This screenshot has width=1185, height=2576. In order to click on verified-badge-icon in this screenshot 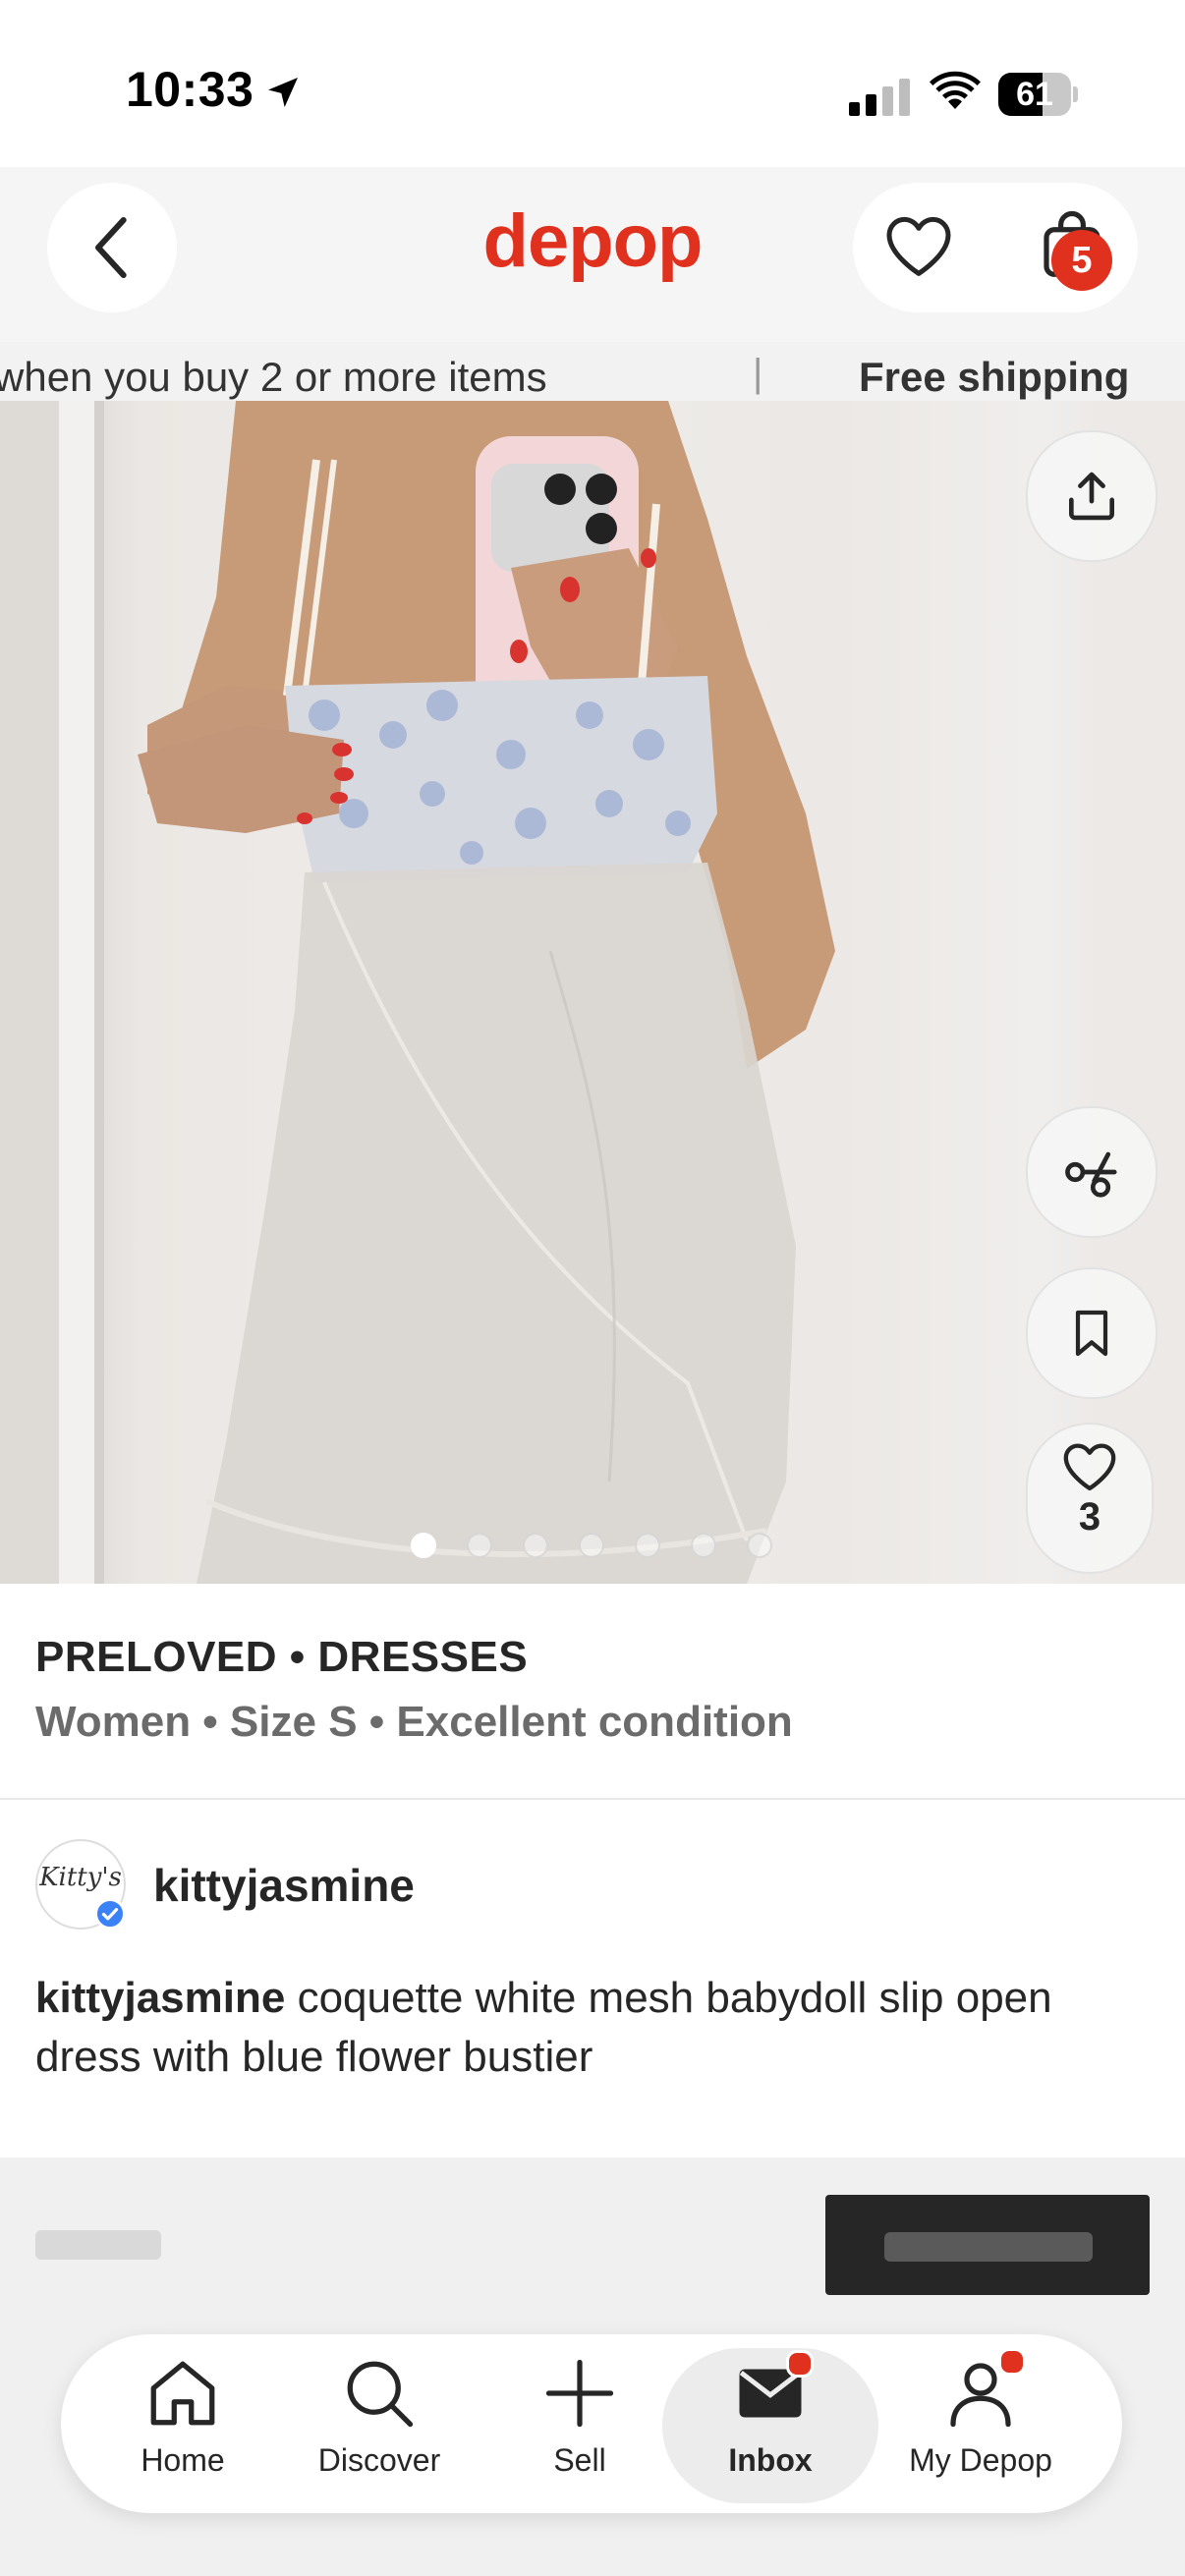, I will do `click(110, 1914)`.